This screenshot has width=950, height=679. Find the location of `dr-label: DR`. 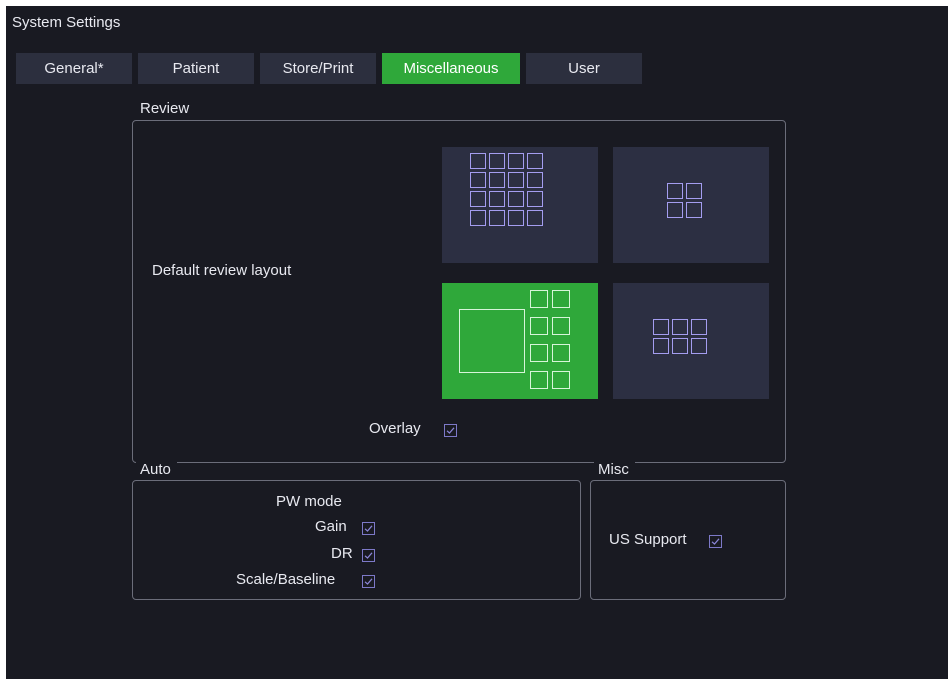

dr-label: DR is located at coordinates (342, 553).